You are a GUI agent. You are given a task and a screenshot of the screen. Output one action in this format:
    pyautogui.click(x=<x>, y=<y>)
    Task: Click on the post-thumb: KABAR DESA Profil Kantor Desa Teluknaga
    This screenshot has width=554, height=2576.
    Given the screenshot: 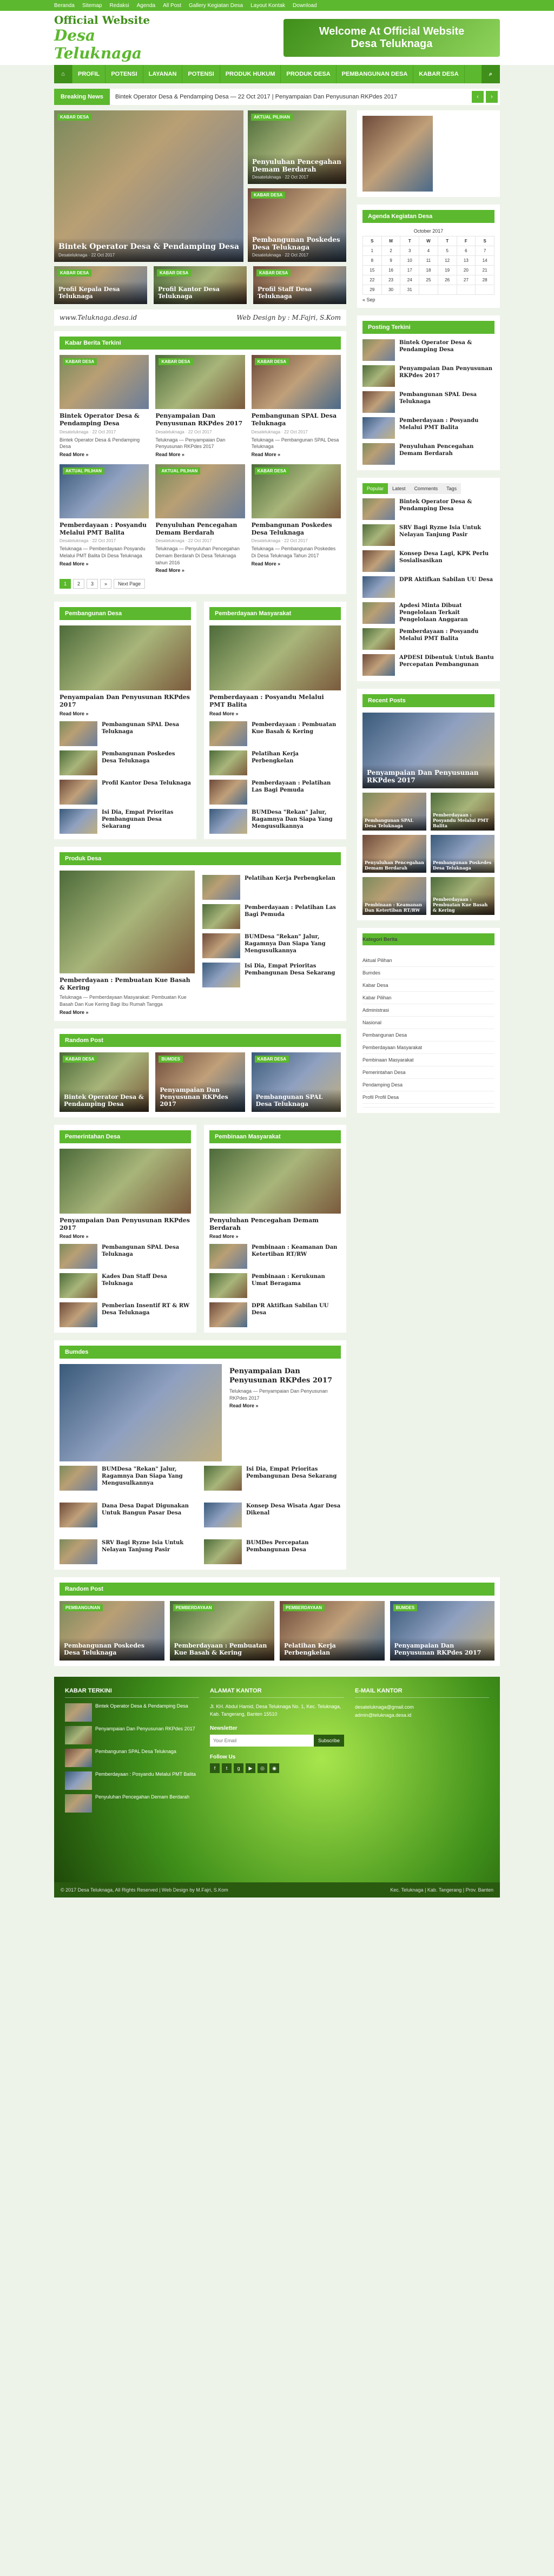 What is the action you would take?
    pyautogui.click(x=201, y=285)
    